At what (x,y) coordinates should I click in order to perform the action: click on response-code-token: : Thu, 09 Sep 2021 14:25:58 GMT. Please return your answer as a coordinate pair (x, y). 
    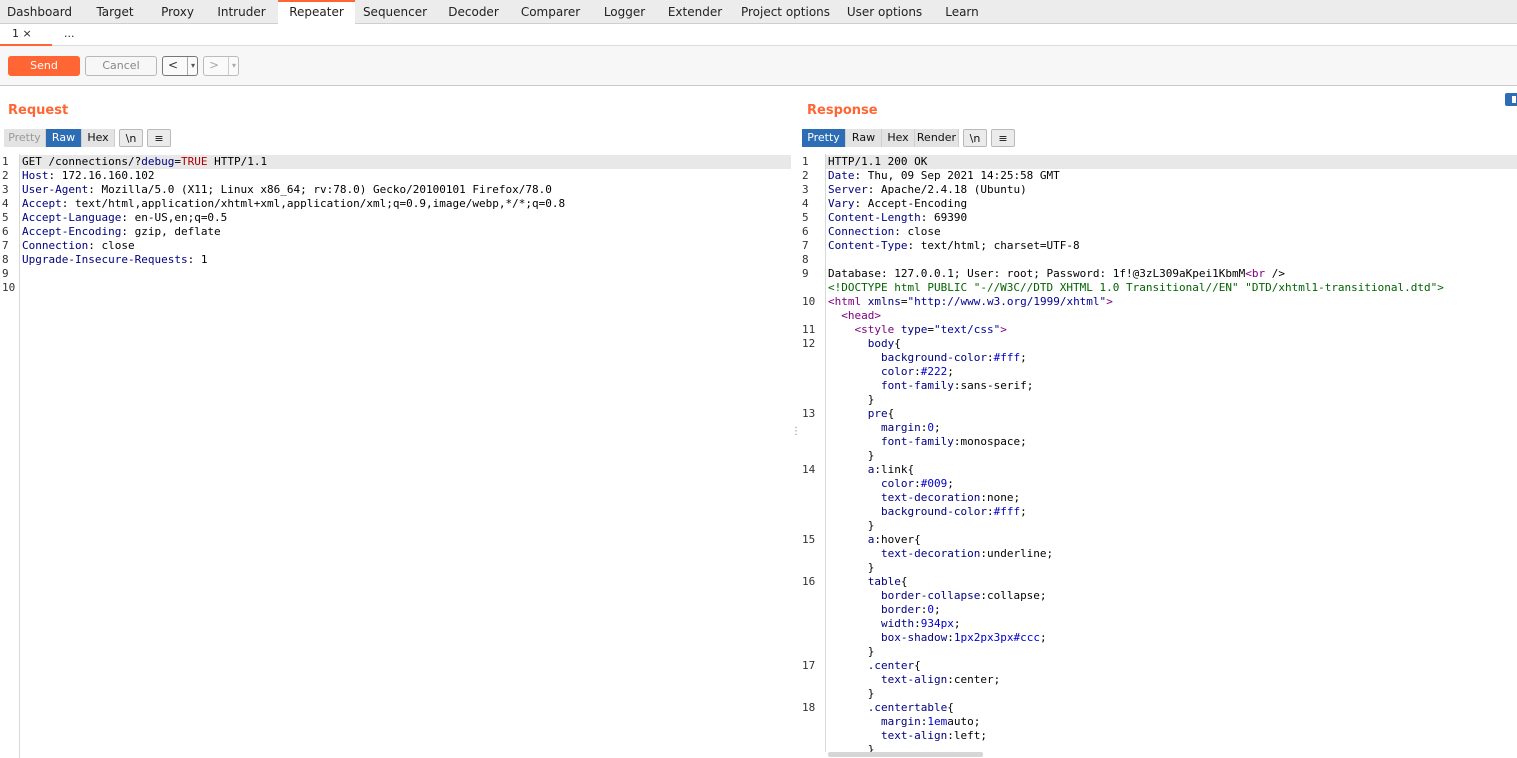
    Looking at the image, I should click on (957, 175).